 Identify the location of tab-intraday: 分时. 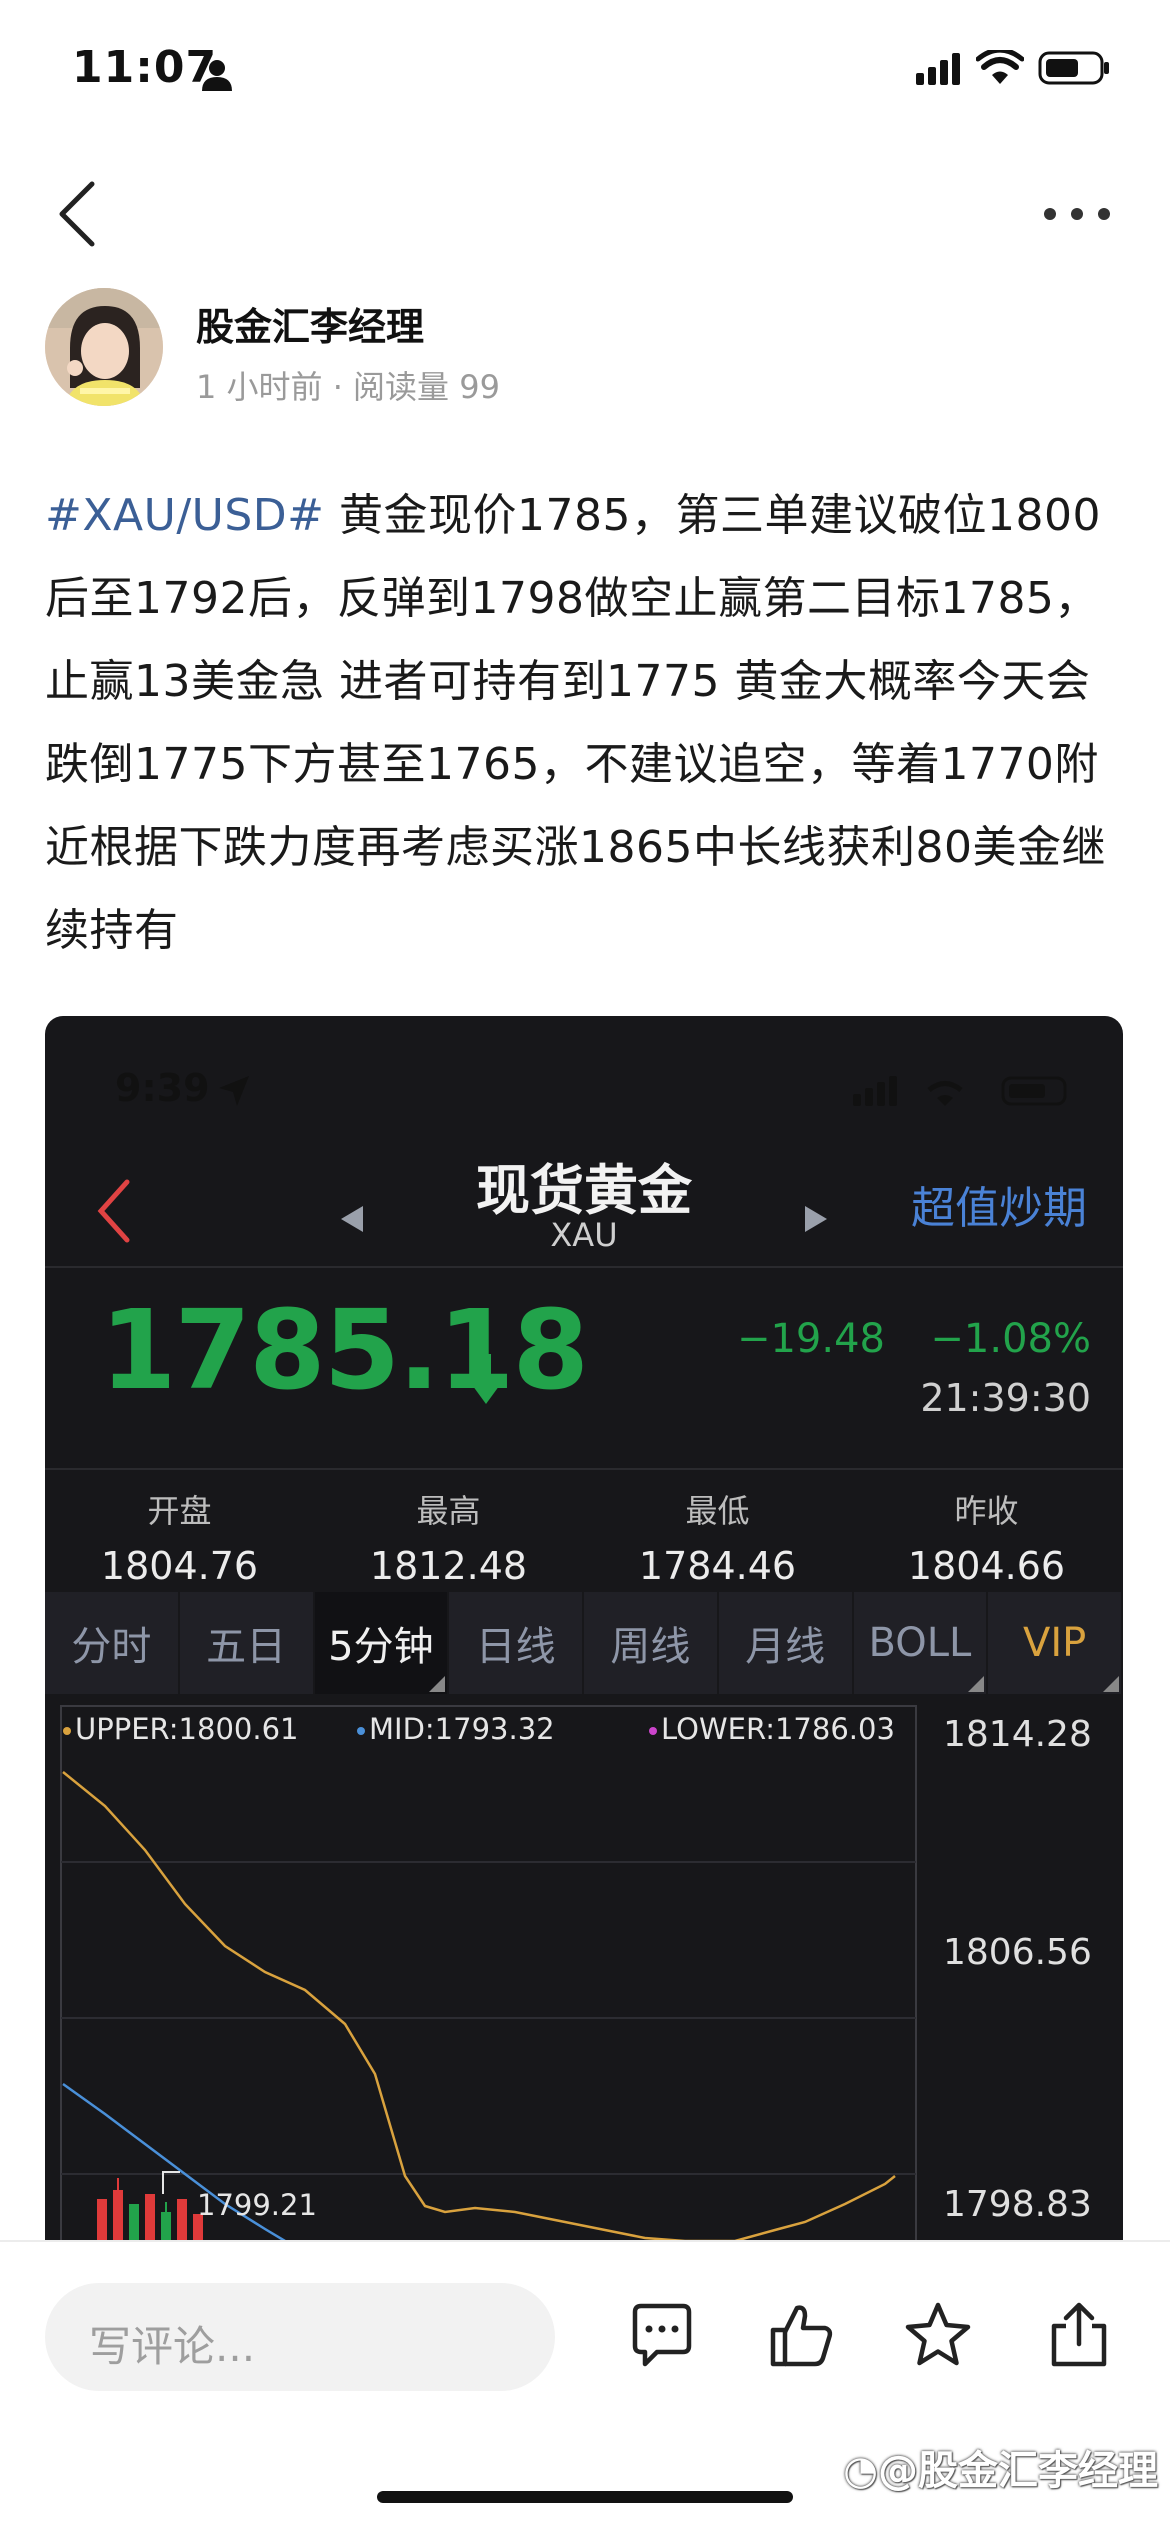
(112, 1643).